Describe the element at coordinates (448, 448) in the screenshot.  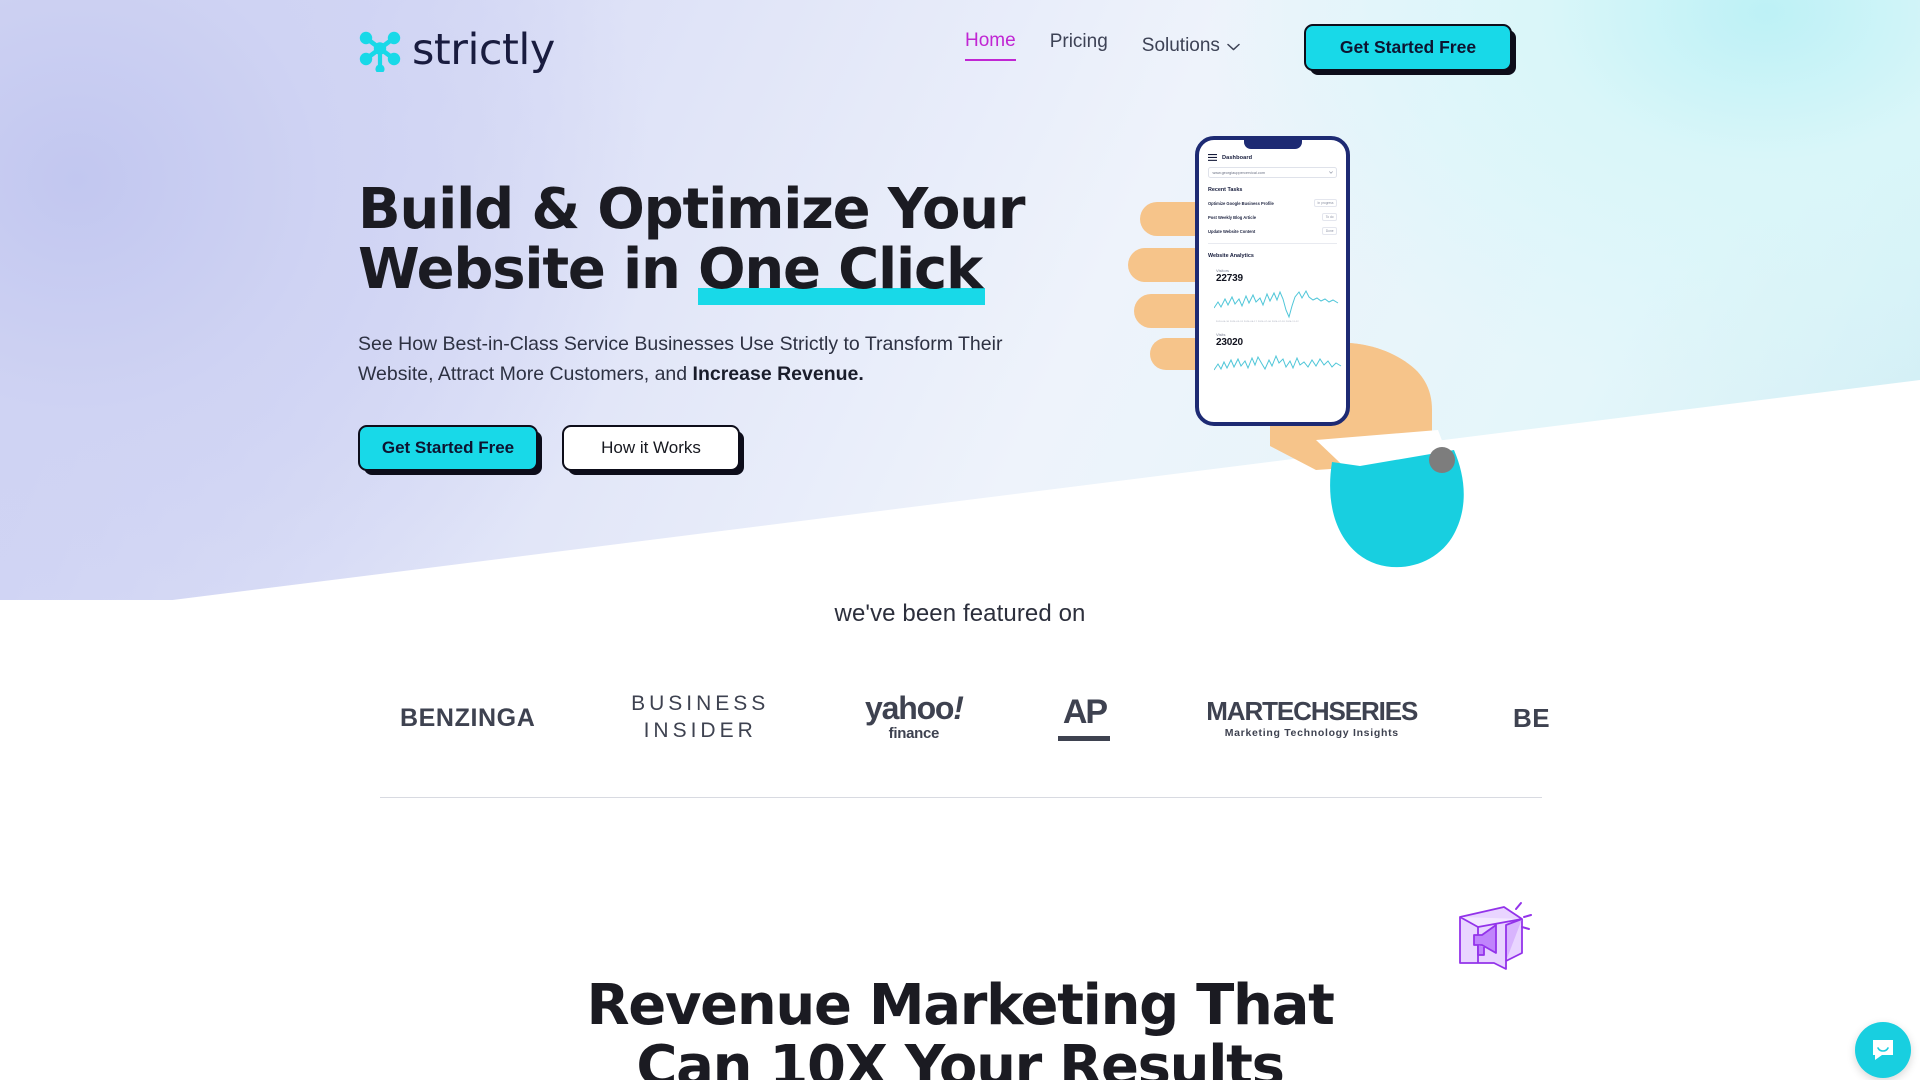
I see `hero-get-started-button: Get Started Free` at that location.